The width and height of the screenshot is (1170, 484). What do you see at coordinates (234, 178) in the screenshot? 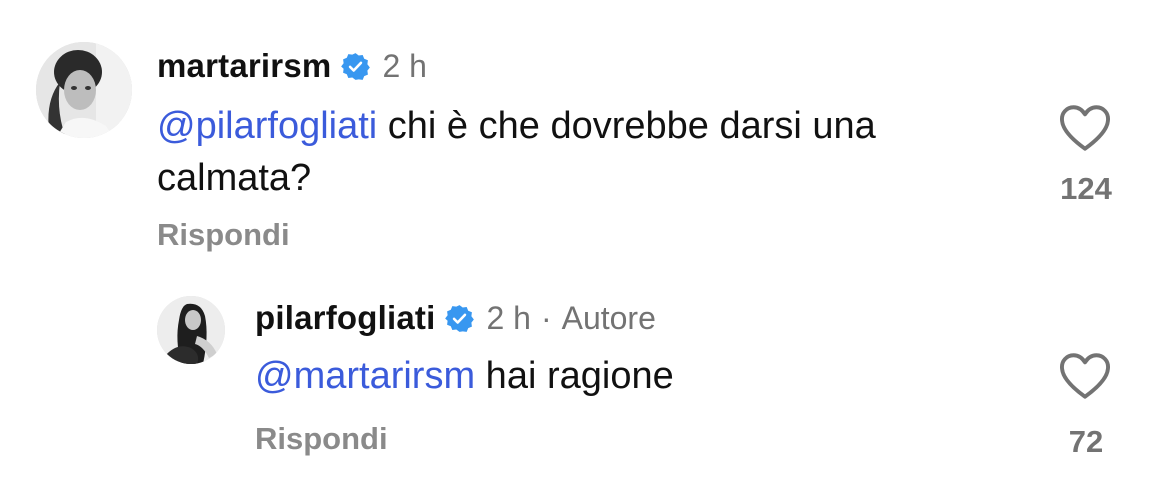
I see `comment-body-continued: calmata?` at bounding box center [234, 178].